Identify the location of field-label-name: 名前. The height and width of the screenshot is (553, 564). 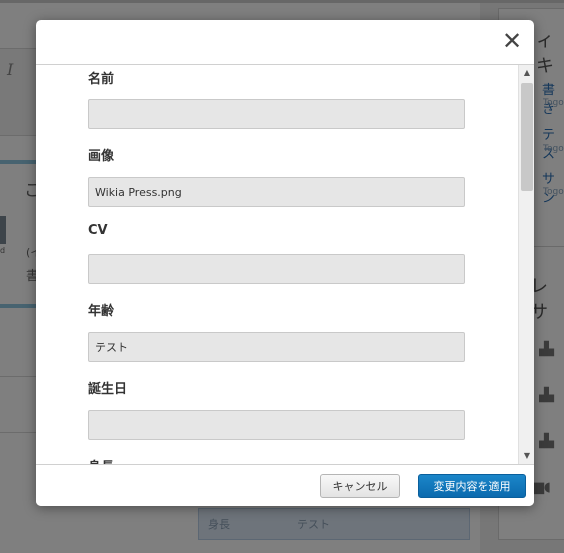
(101, 79).